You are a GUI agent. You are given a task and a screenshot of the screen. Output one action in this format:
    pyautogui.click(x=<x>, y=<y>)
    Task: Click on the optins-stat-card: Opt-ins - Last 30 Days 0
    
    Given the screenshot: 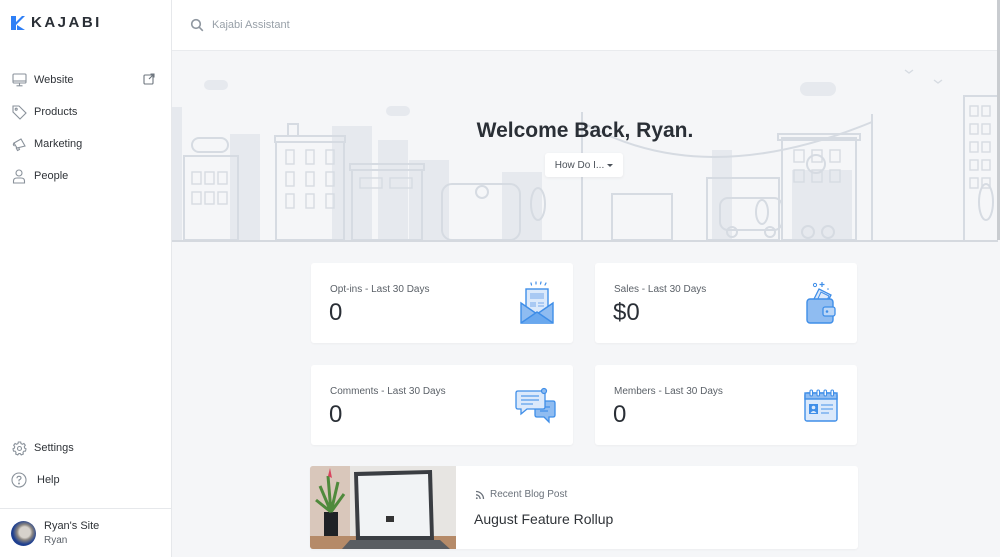 What is the action you would take?
    pyautogui.click(x=442, y=303)
    